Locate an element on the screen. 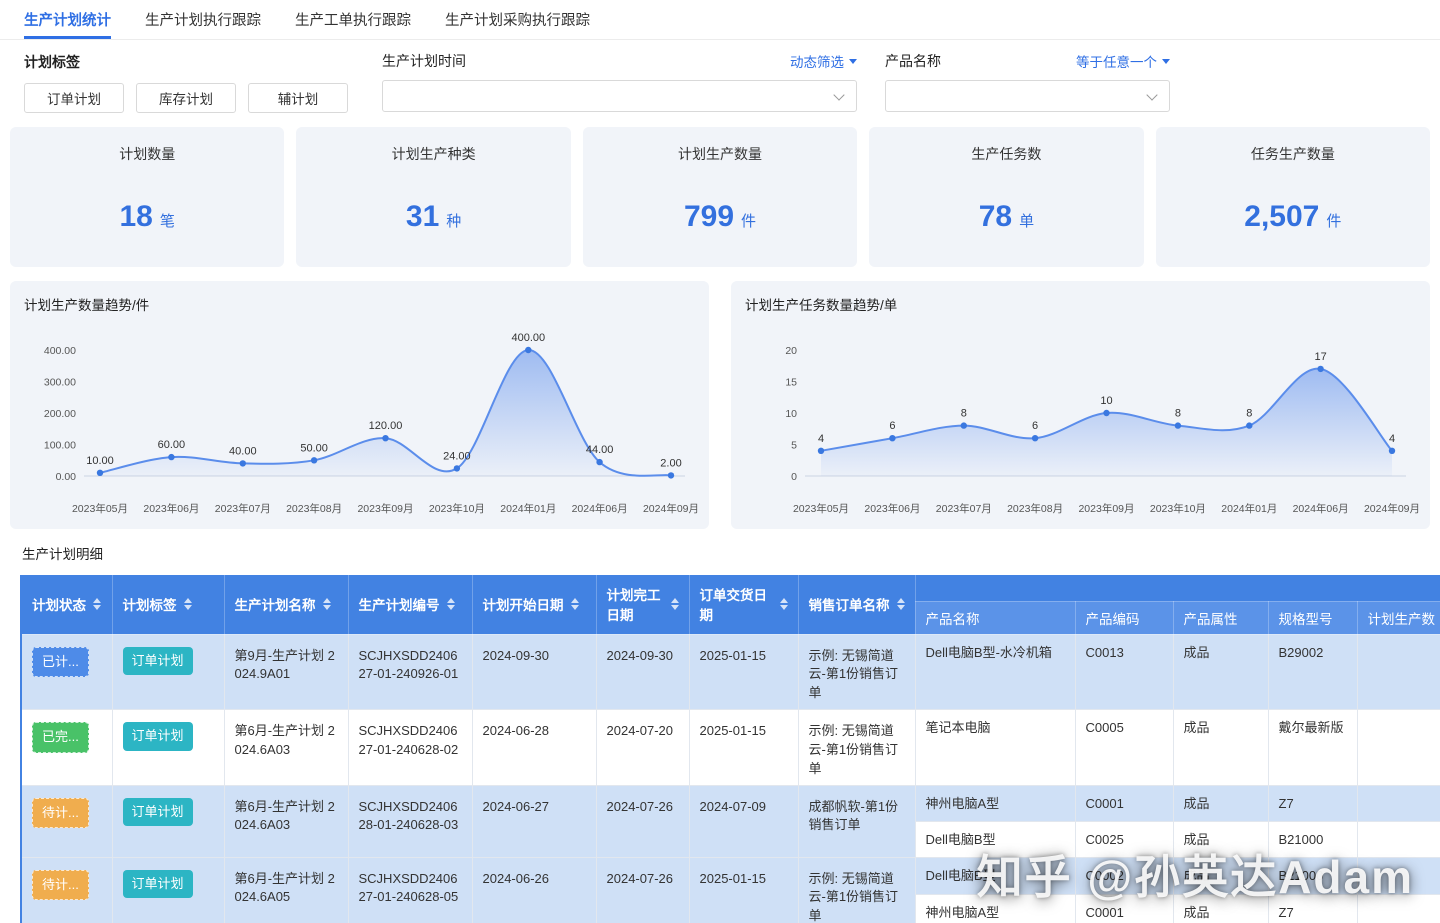 The width and height of the screenshot is (1440, 923). svg-text: 40.00 is located at coordinates (243, 451).